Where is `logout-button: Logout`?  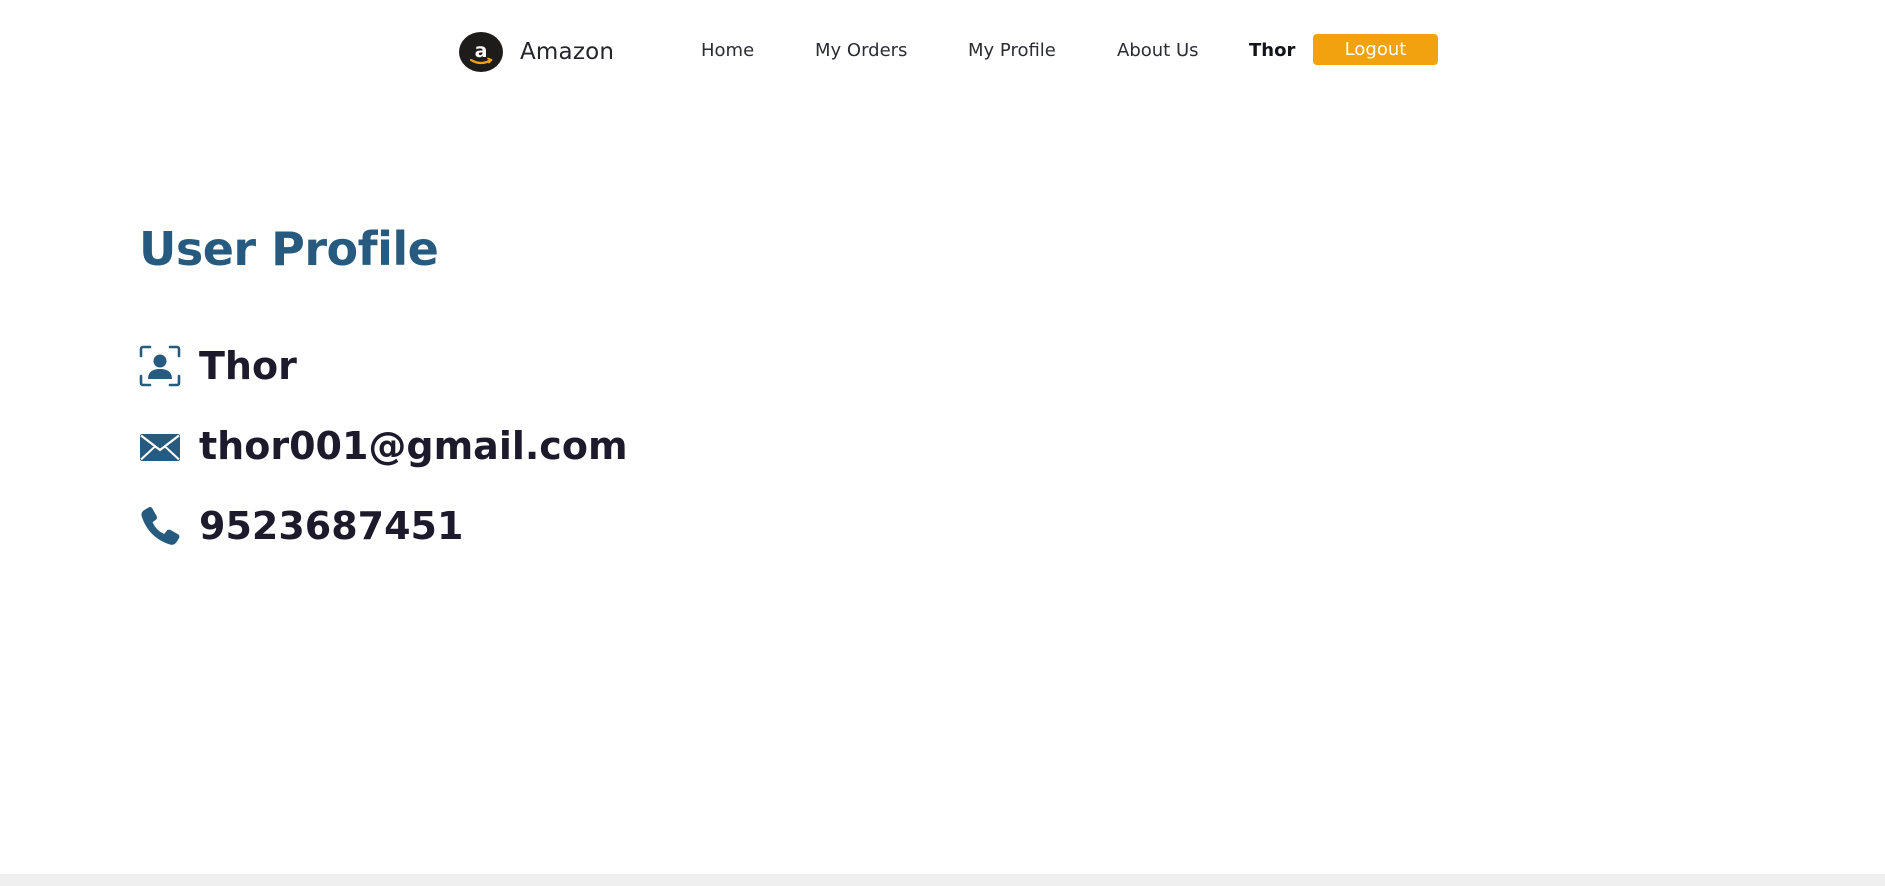
logout-button: Logout is located at coordinates (1375, 49).